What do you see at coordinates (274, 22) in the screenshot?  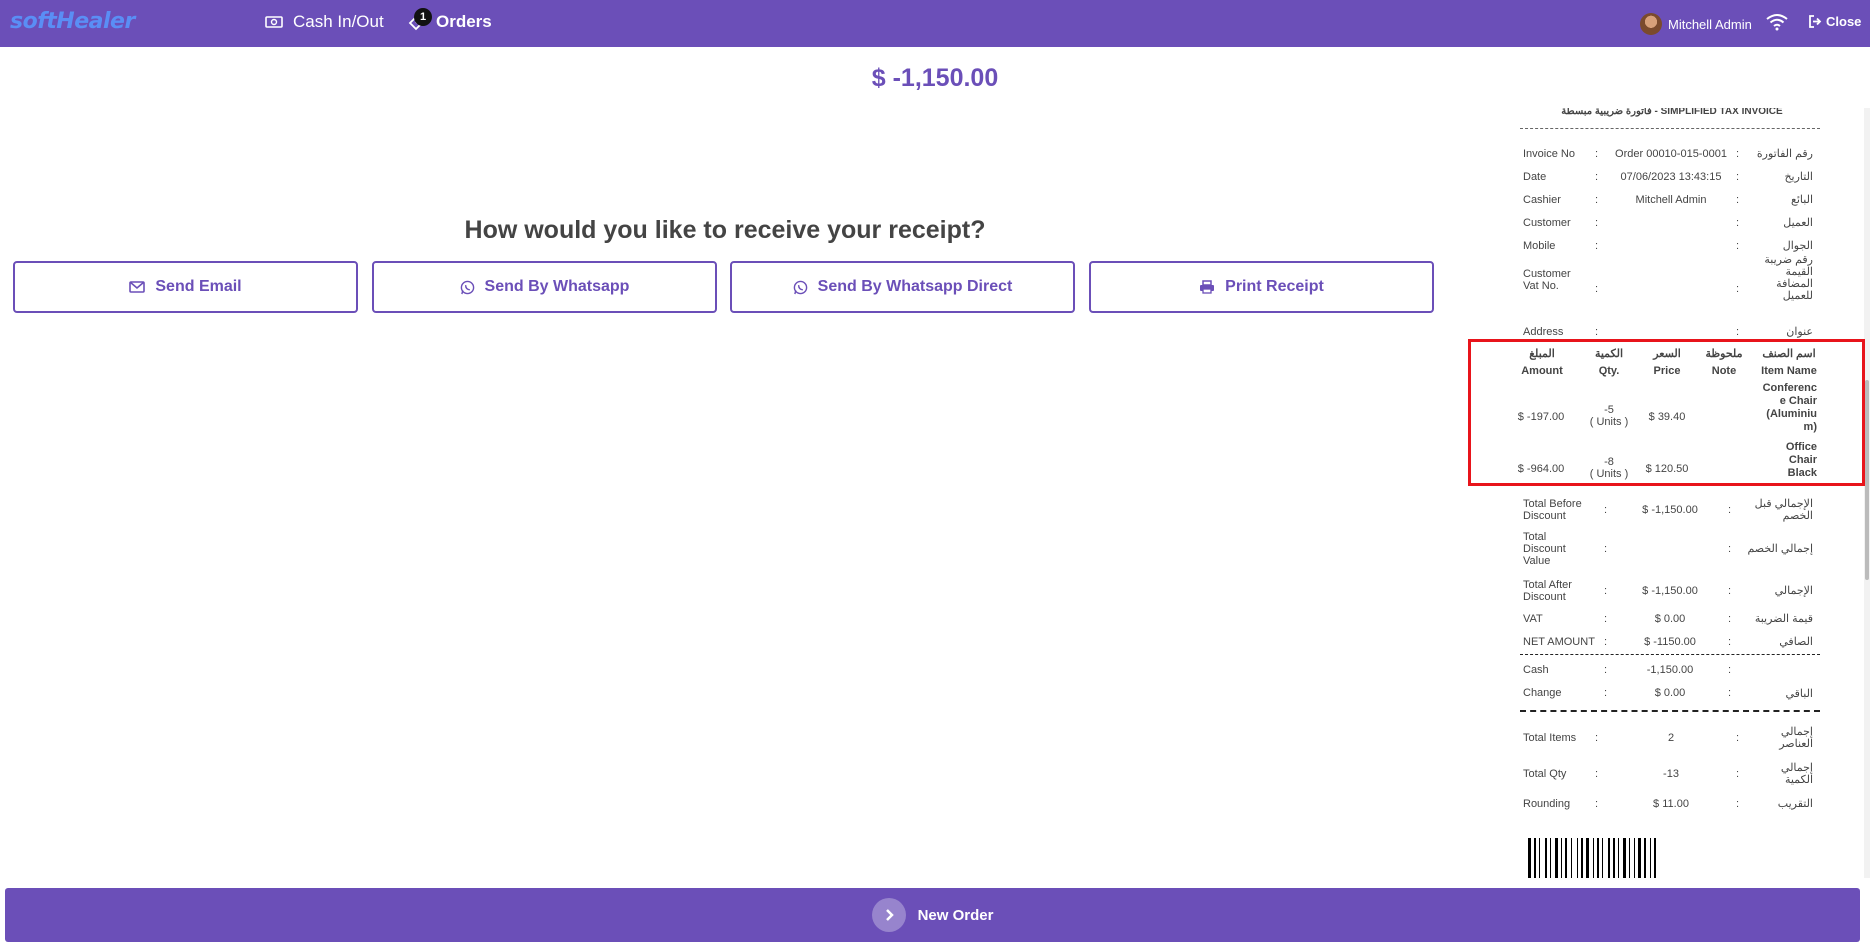 I see `cash-icon` at bounding box center [274, 22].